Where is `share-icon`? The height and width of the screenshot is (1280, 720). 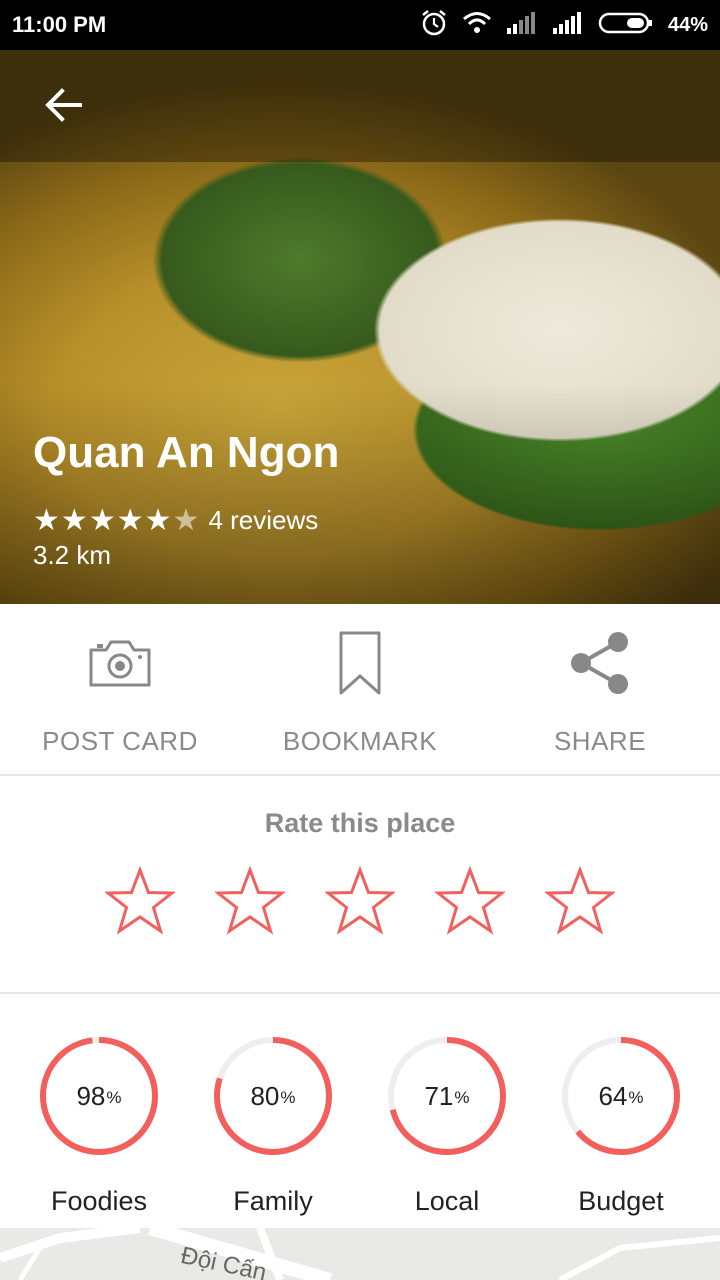
share-icon is located at coordinates (600, 663).